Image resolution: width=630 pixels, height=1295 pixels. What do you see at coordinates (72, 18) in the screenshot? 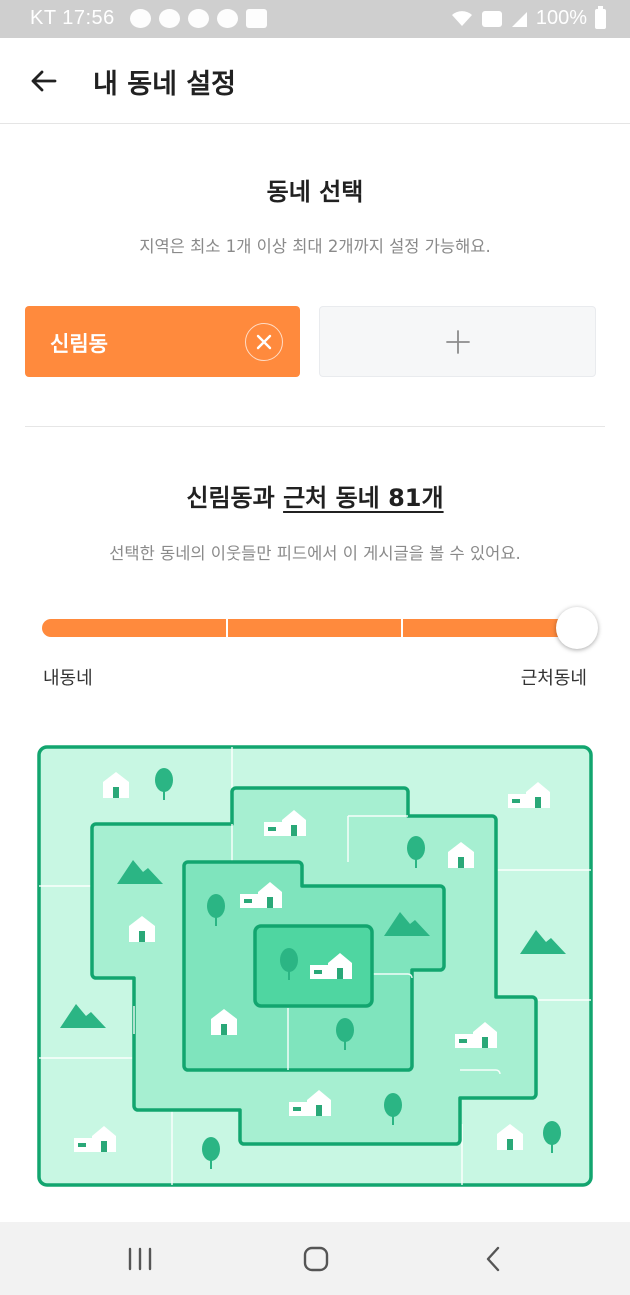
I see `status-carrier-time: KT 17:56` at bounding box center [72, 18].